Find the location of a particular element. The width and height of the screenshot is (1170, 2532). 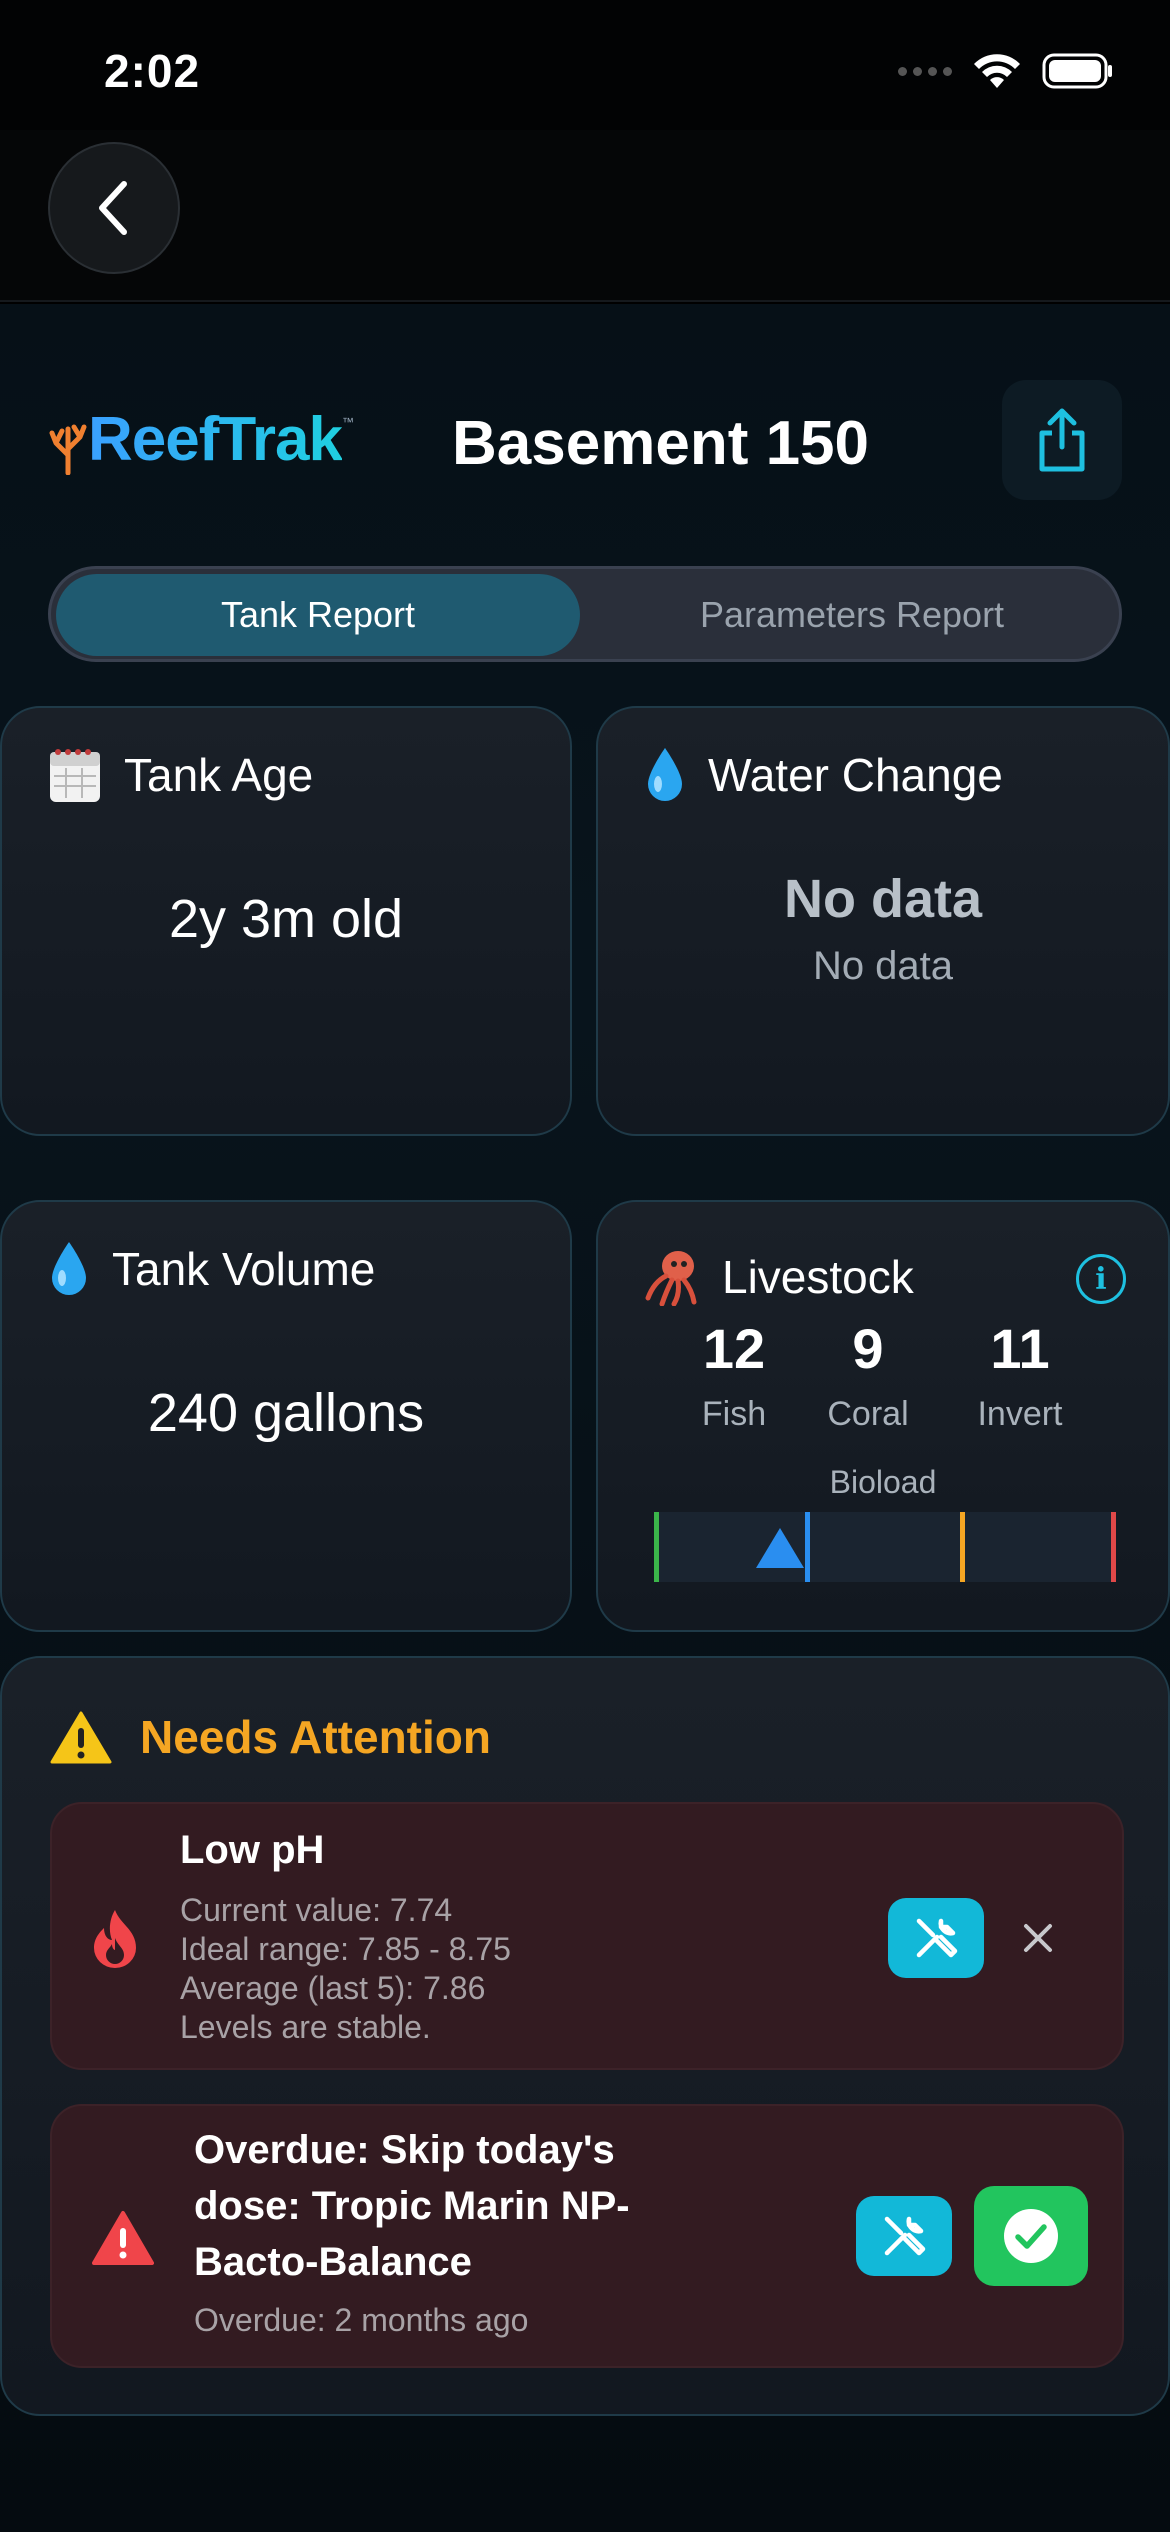

tank-age-card: Tank Age 2y 3m old is located at coordinates (286, 921).